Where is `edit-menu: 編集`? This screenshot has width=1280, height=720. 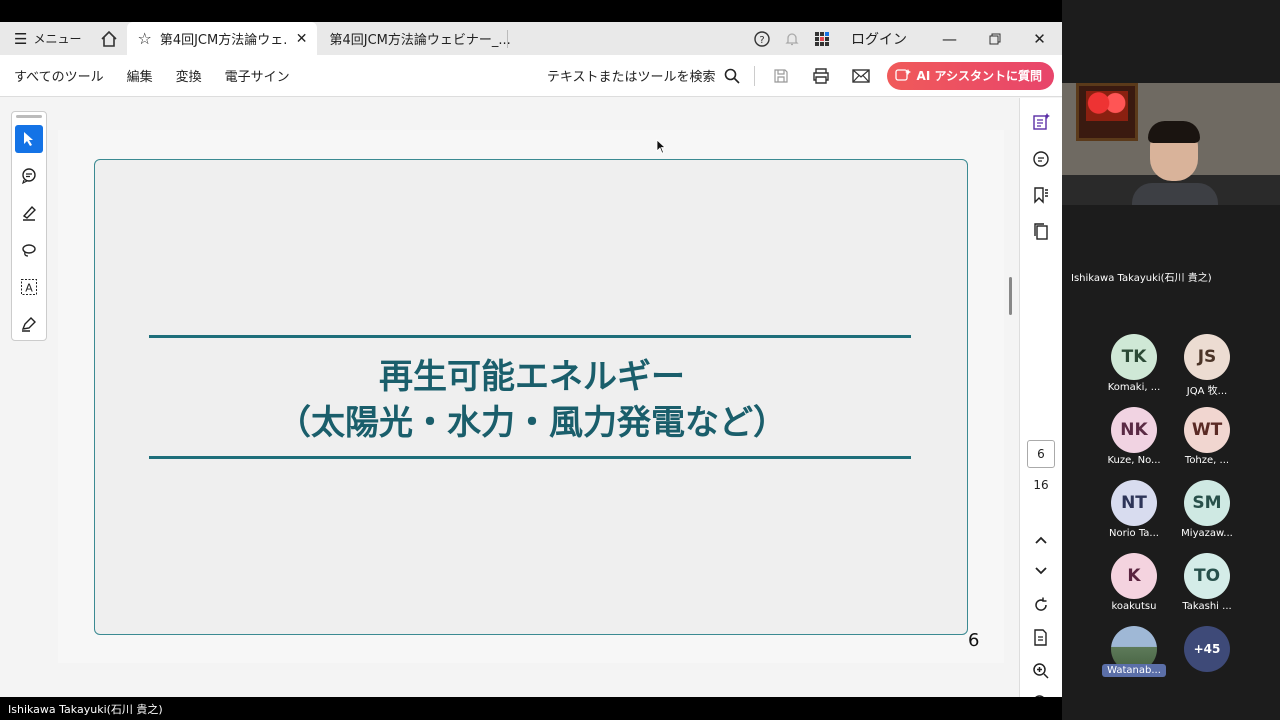
edit-menu: 編集 is located at coordinates (133, 75).